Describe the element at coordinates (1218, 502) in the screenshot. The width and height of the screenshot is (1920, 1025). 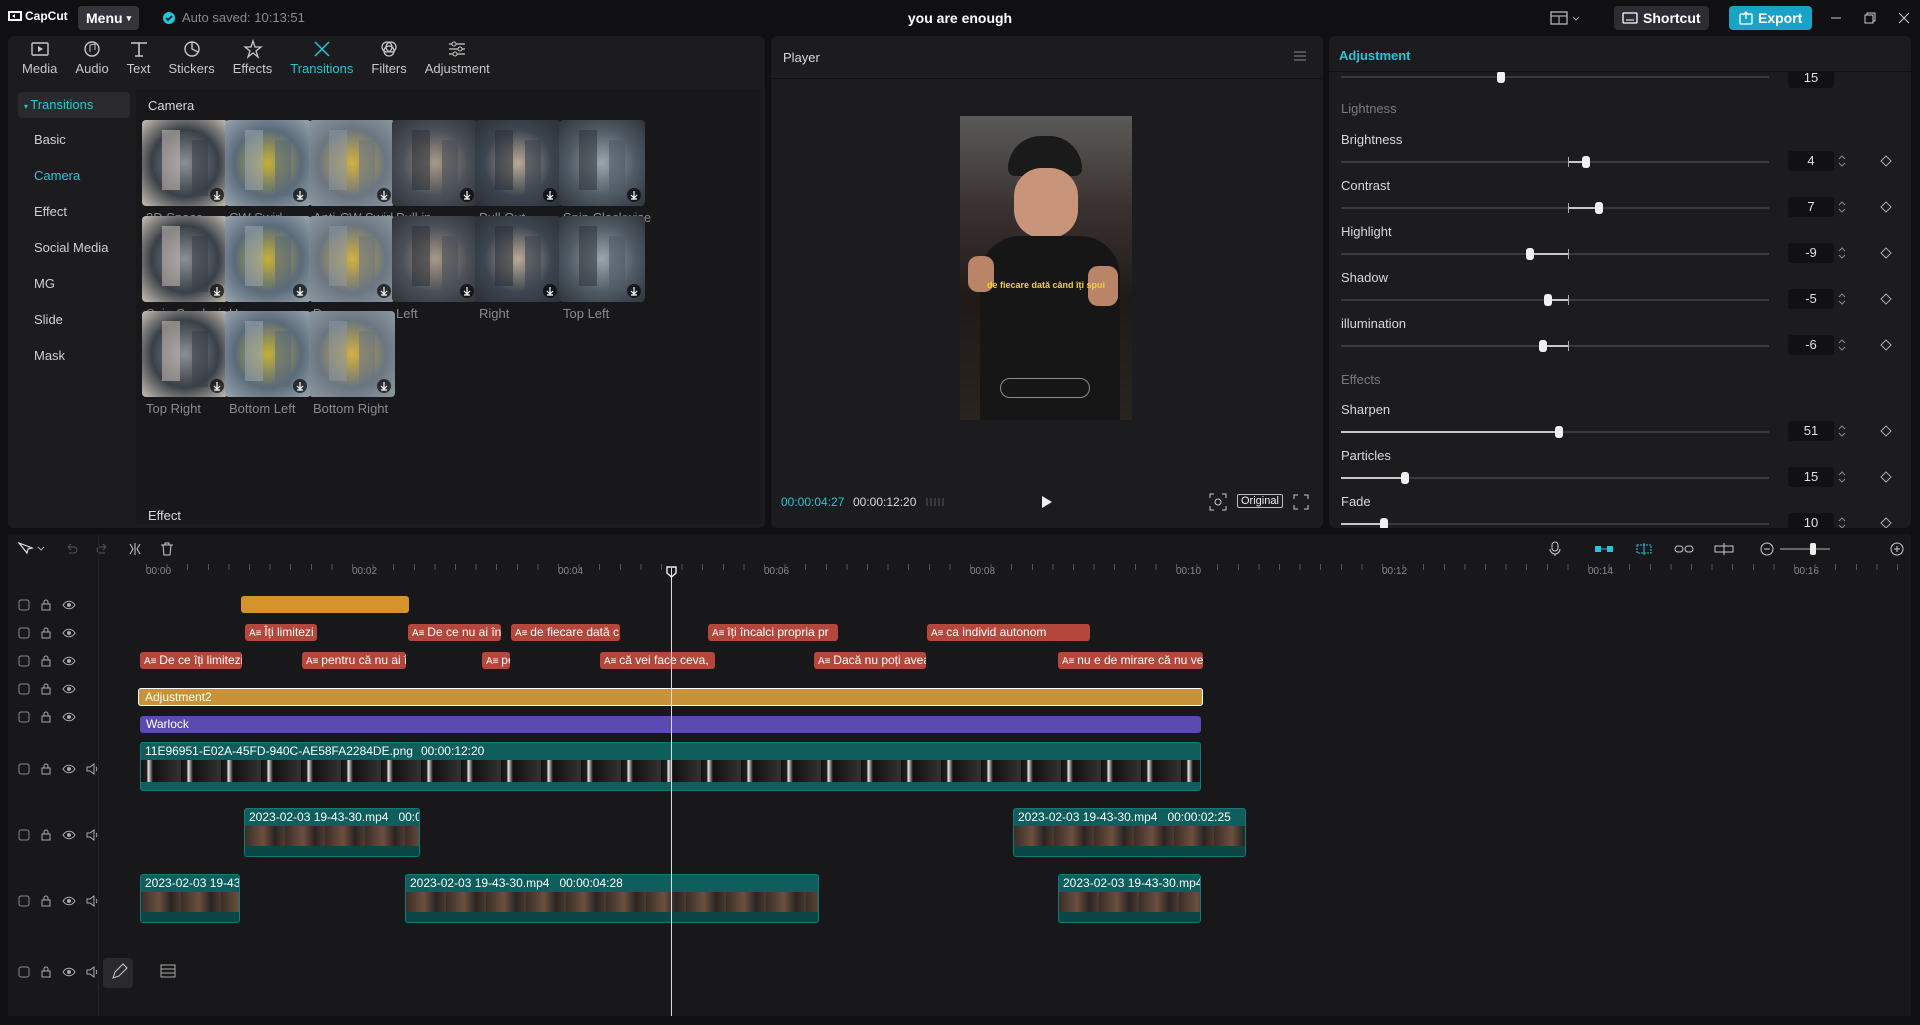
I see `screenshot-icon` at that location.